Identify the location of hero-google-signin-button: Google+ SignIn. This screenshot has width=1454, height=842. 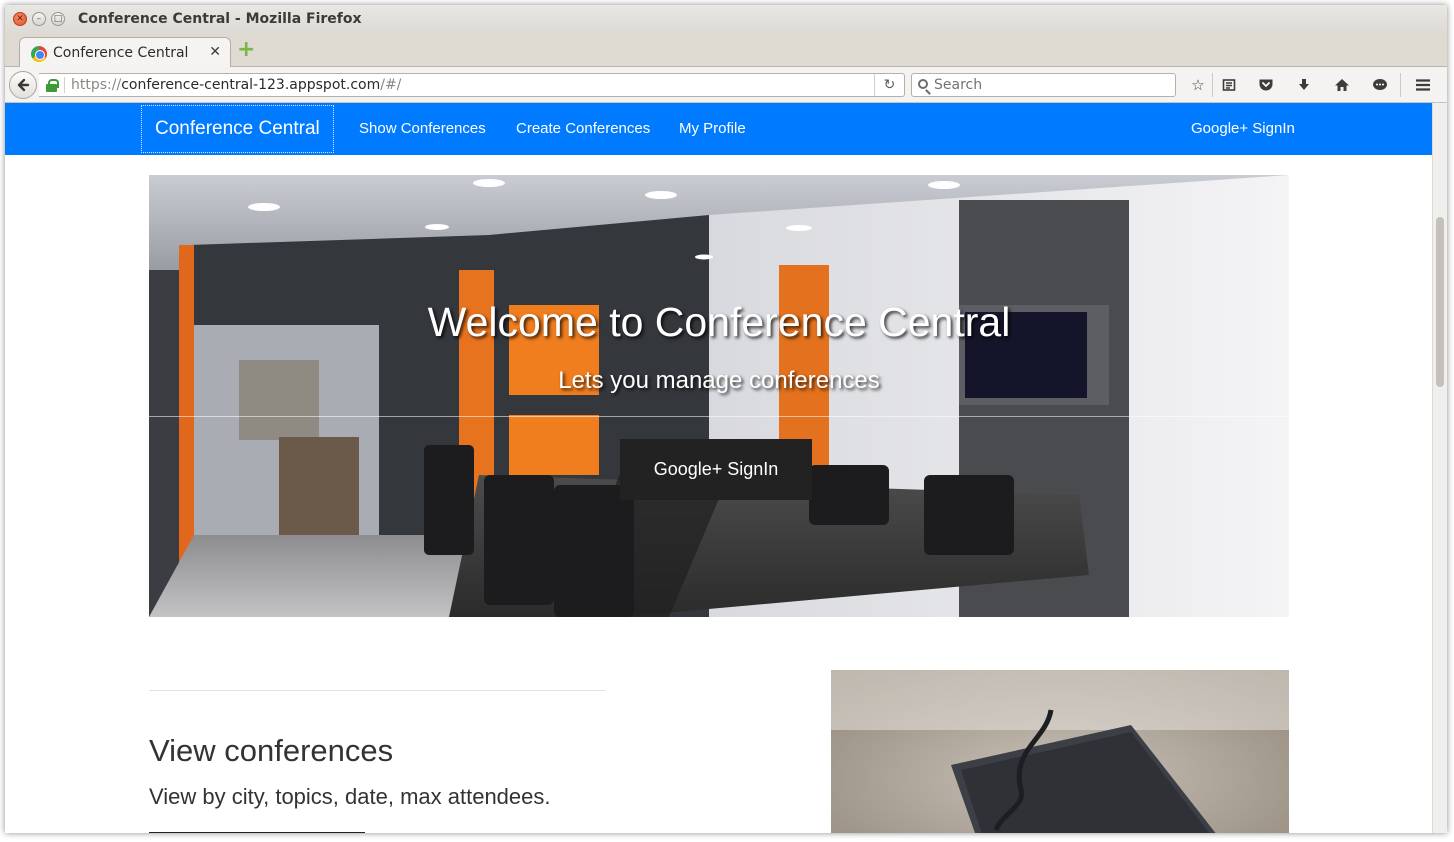
(716, 469).